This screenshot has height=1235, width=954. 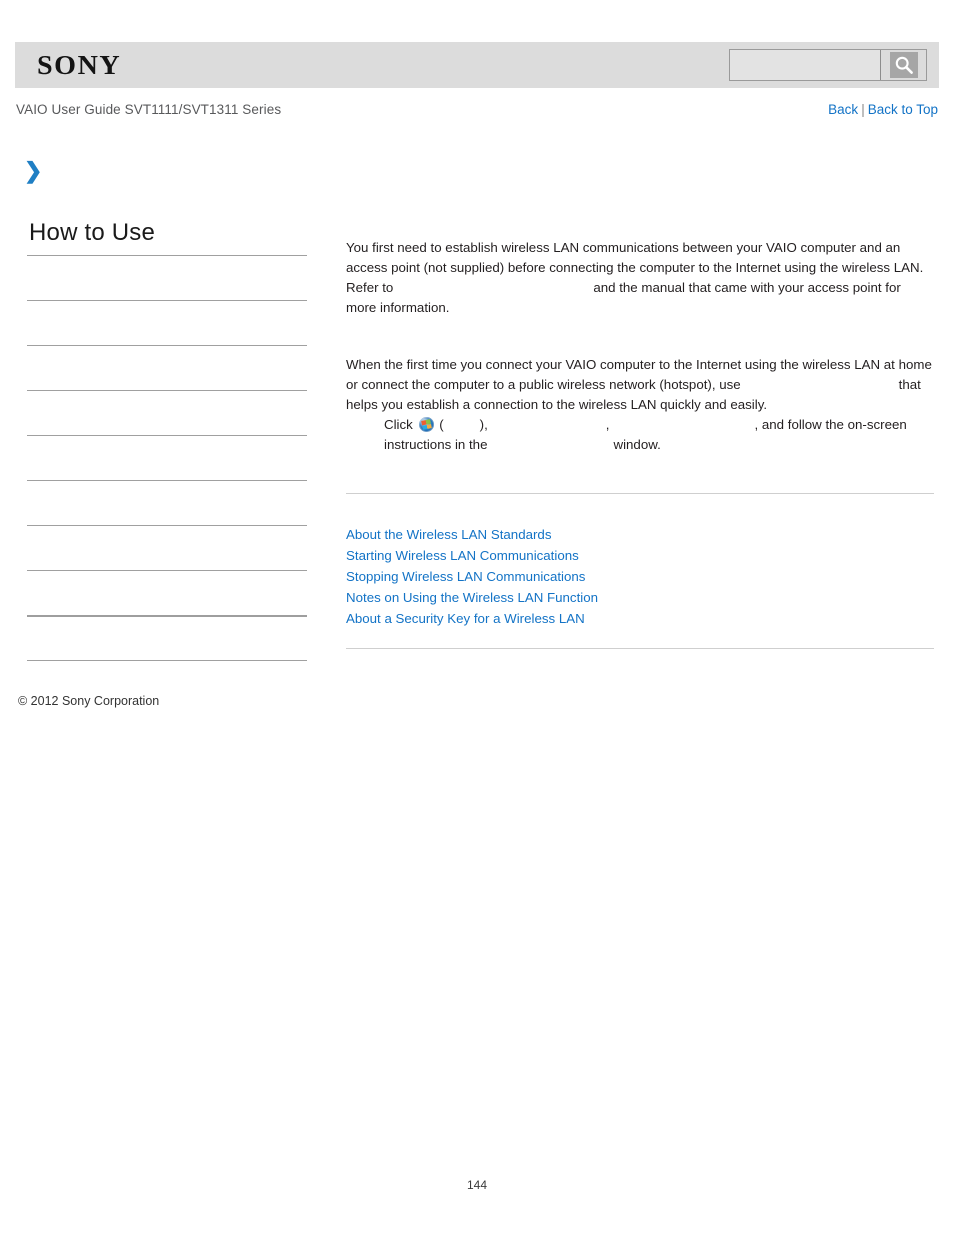 I want to click on header-band: SONY, so click(x=477, y=65).